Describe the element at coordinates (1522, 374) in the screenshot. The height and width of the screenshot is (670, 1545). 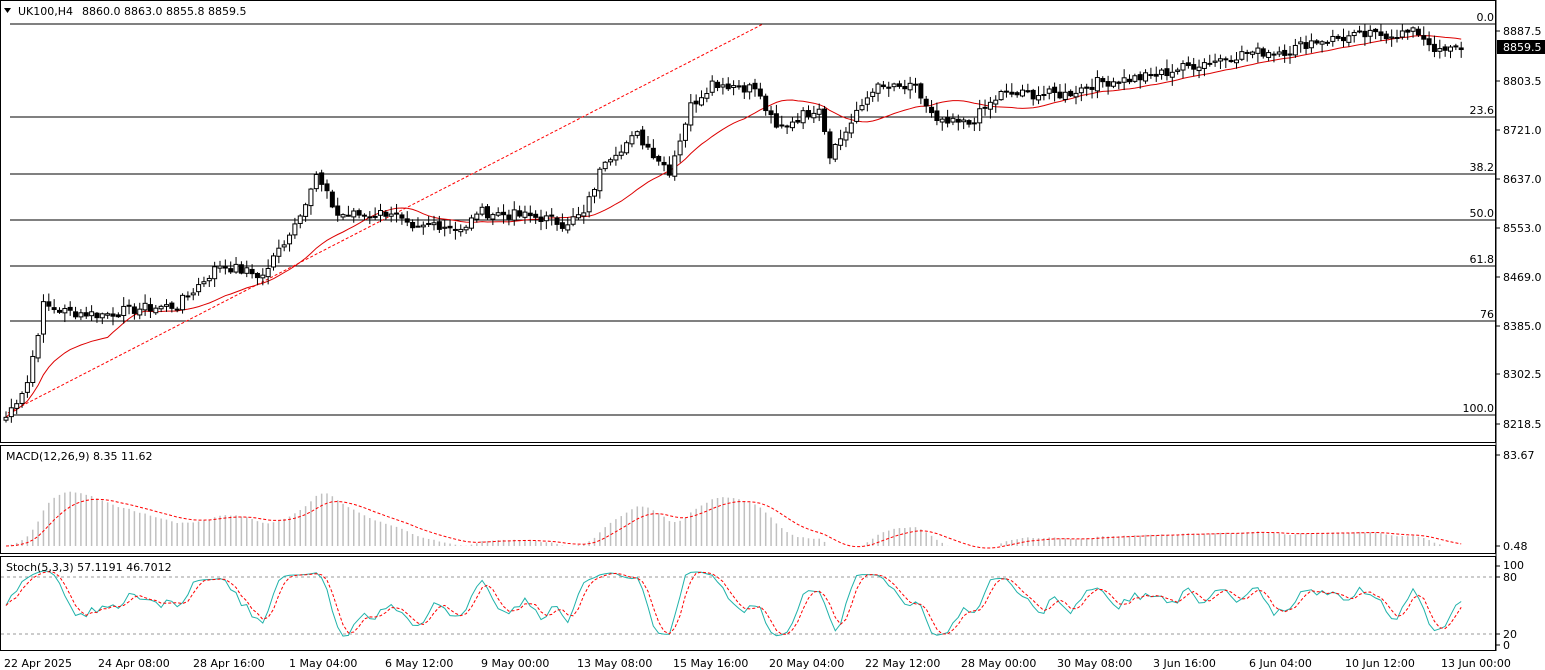
I see `price-tick: 8302.5` at that location.